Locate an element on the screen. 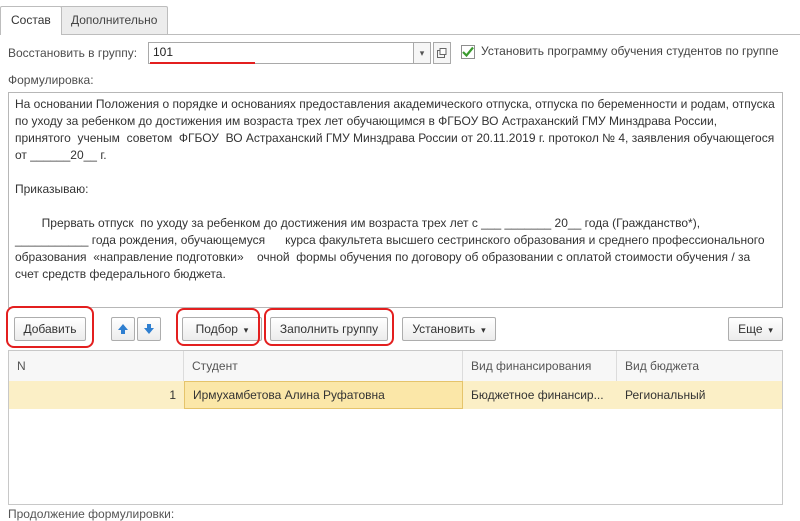 This screenshot has height=521, width=800. program-checkbox is located at coordinates (468, 52).